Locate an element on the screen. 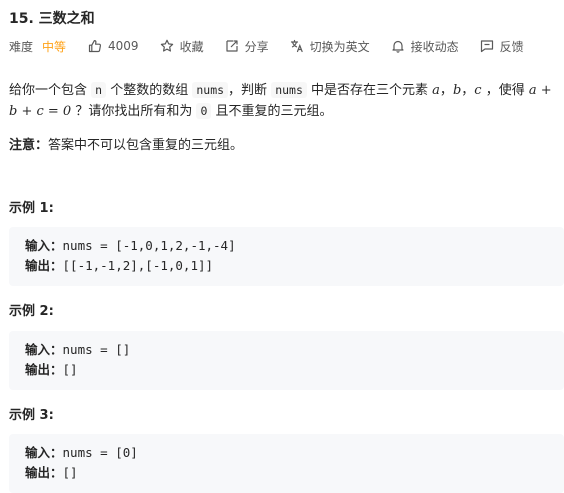 The image size is (564, 493). thumbs-up-icon is located at coordinates (95, 46).